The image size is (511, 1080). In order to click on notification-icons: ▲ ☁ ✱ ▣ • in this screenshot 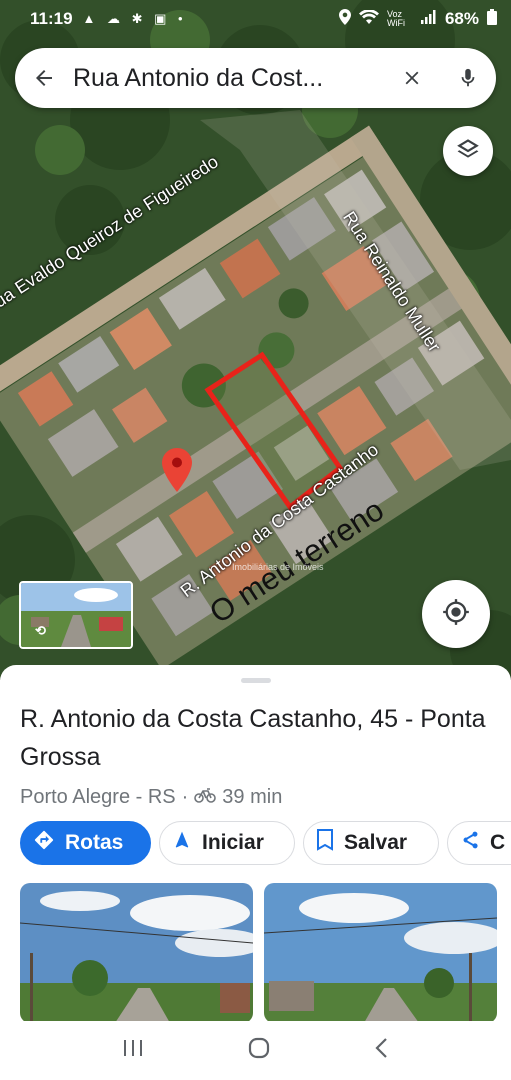, I will do `click(134, 18)`.